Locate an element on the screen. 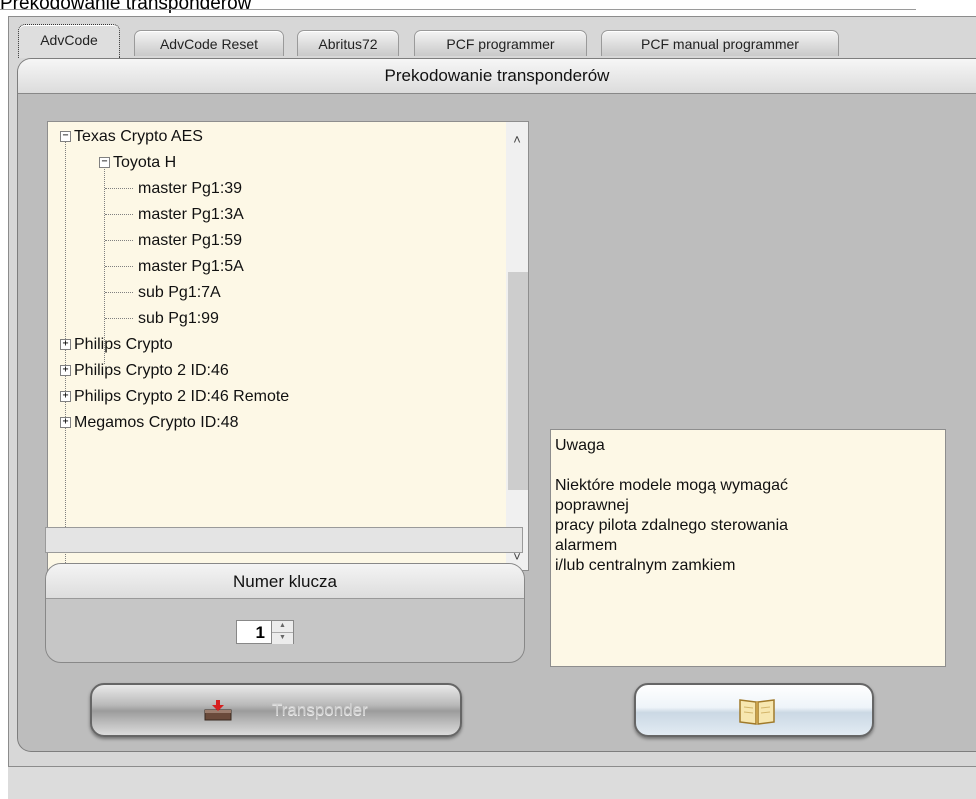 The height and width of the screenshot is (799, 976). key-number-header: Numer klucza is located at coordinates (285, 581).